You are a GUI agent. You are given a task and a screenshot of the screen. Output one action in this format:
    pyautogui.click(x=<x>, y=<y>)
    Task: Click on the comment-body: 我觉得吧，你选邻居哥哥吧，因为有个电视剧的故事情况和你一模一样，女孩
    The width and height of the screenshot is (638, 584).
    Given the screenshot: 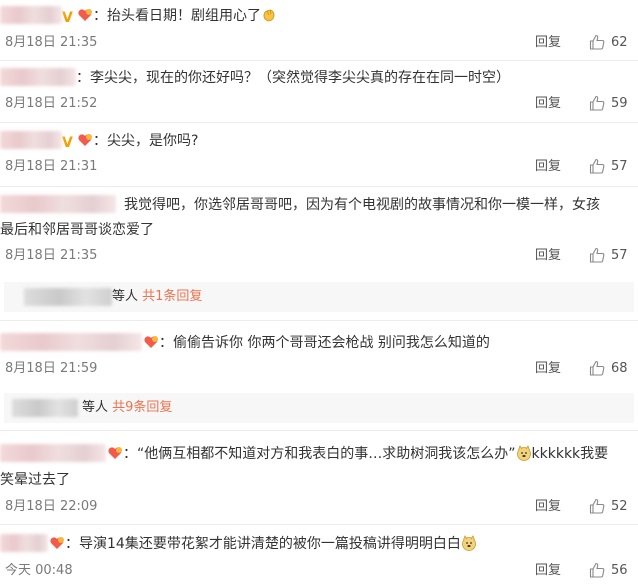 What is the action you would take?
    pyautogui.click(x=318, y=205)
    